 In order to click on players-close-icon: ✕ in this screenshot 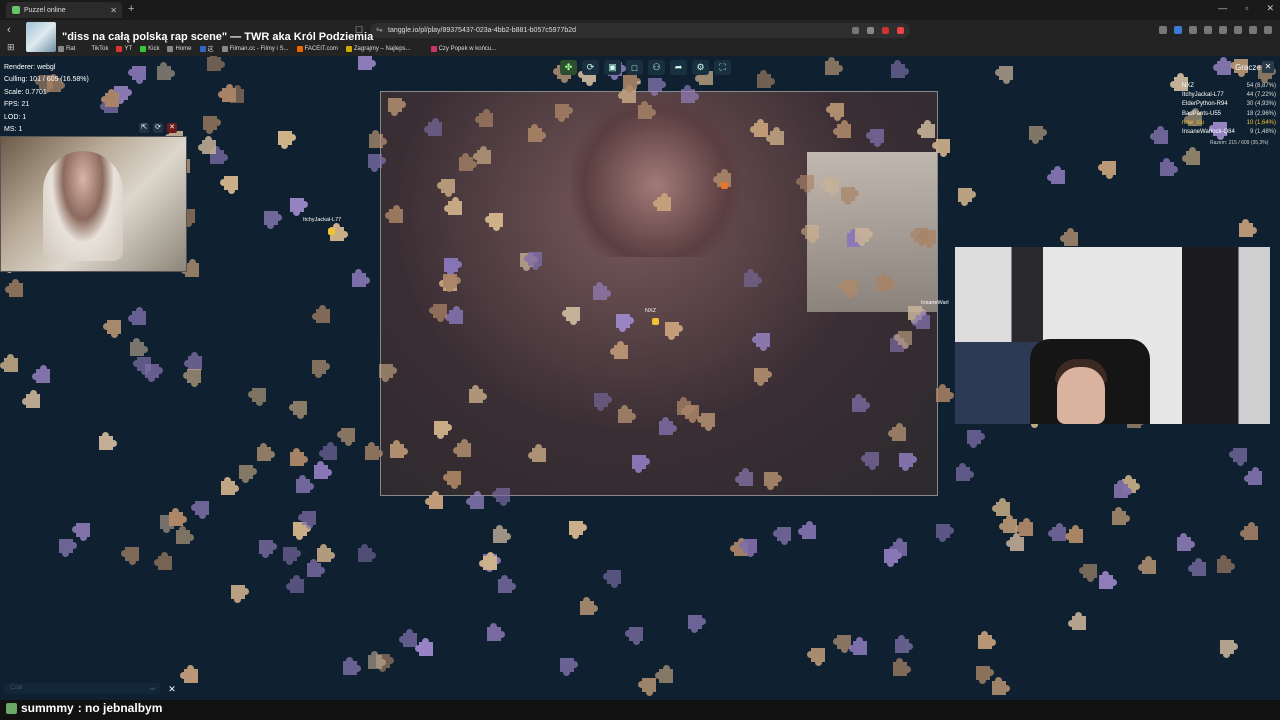, I will do `click(1268, 67)`.